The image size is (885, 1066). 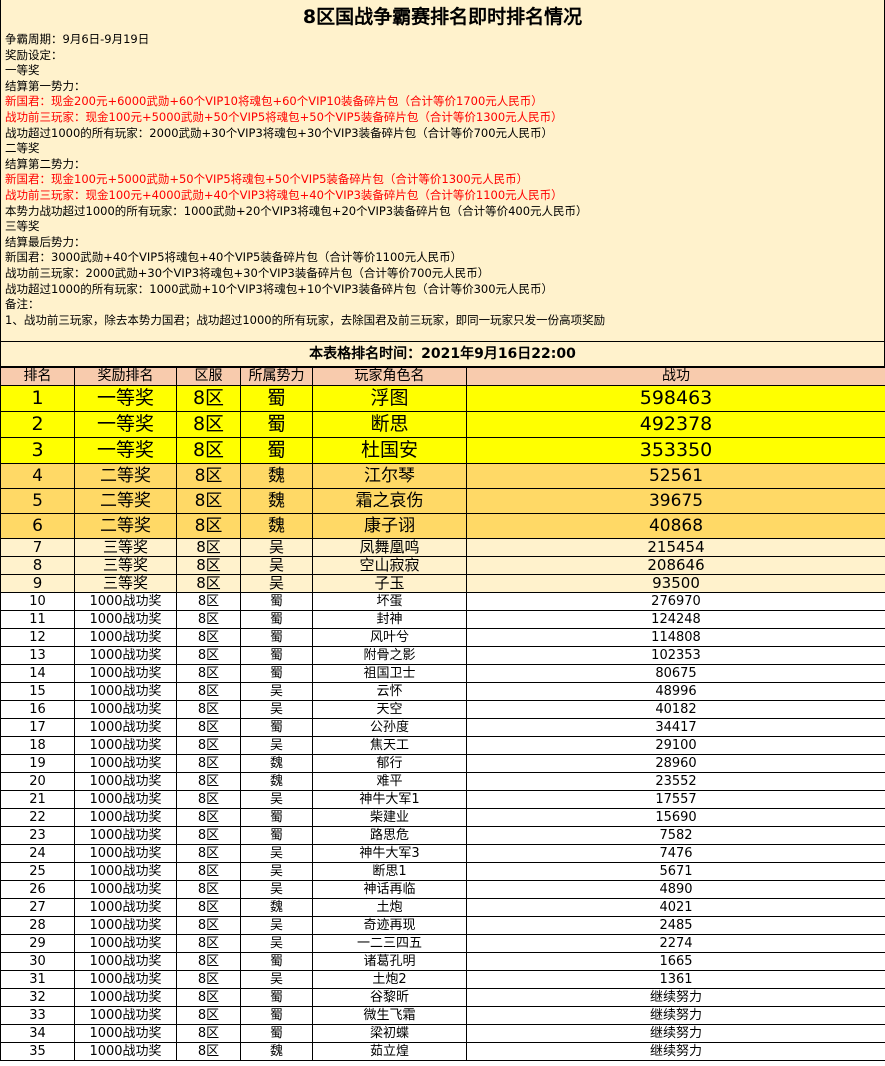 I want to click on cell-rank: 35, so click(x=37, y=1051).